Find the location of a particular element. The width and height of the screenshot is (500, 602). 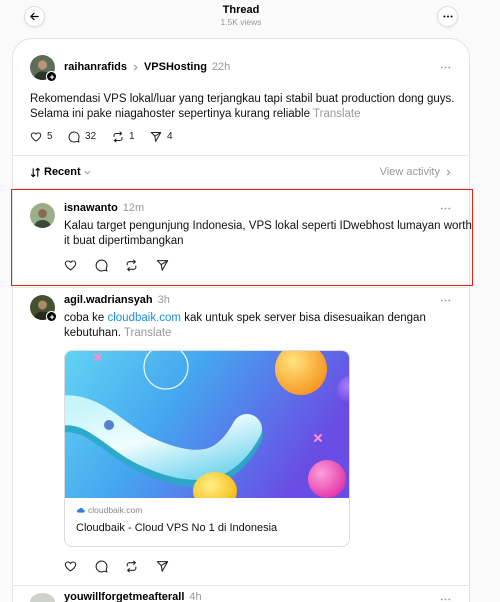

link-preview-title: Cloudbaik - Cloud VPS No 1 di Indonesia is located at coordinates (177, 528).